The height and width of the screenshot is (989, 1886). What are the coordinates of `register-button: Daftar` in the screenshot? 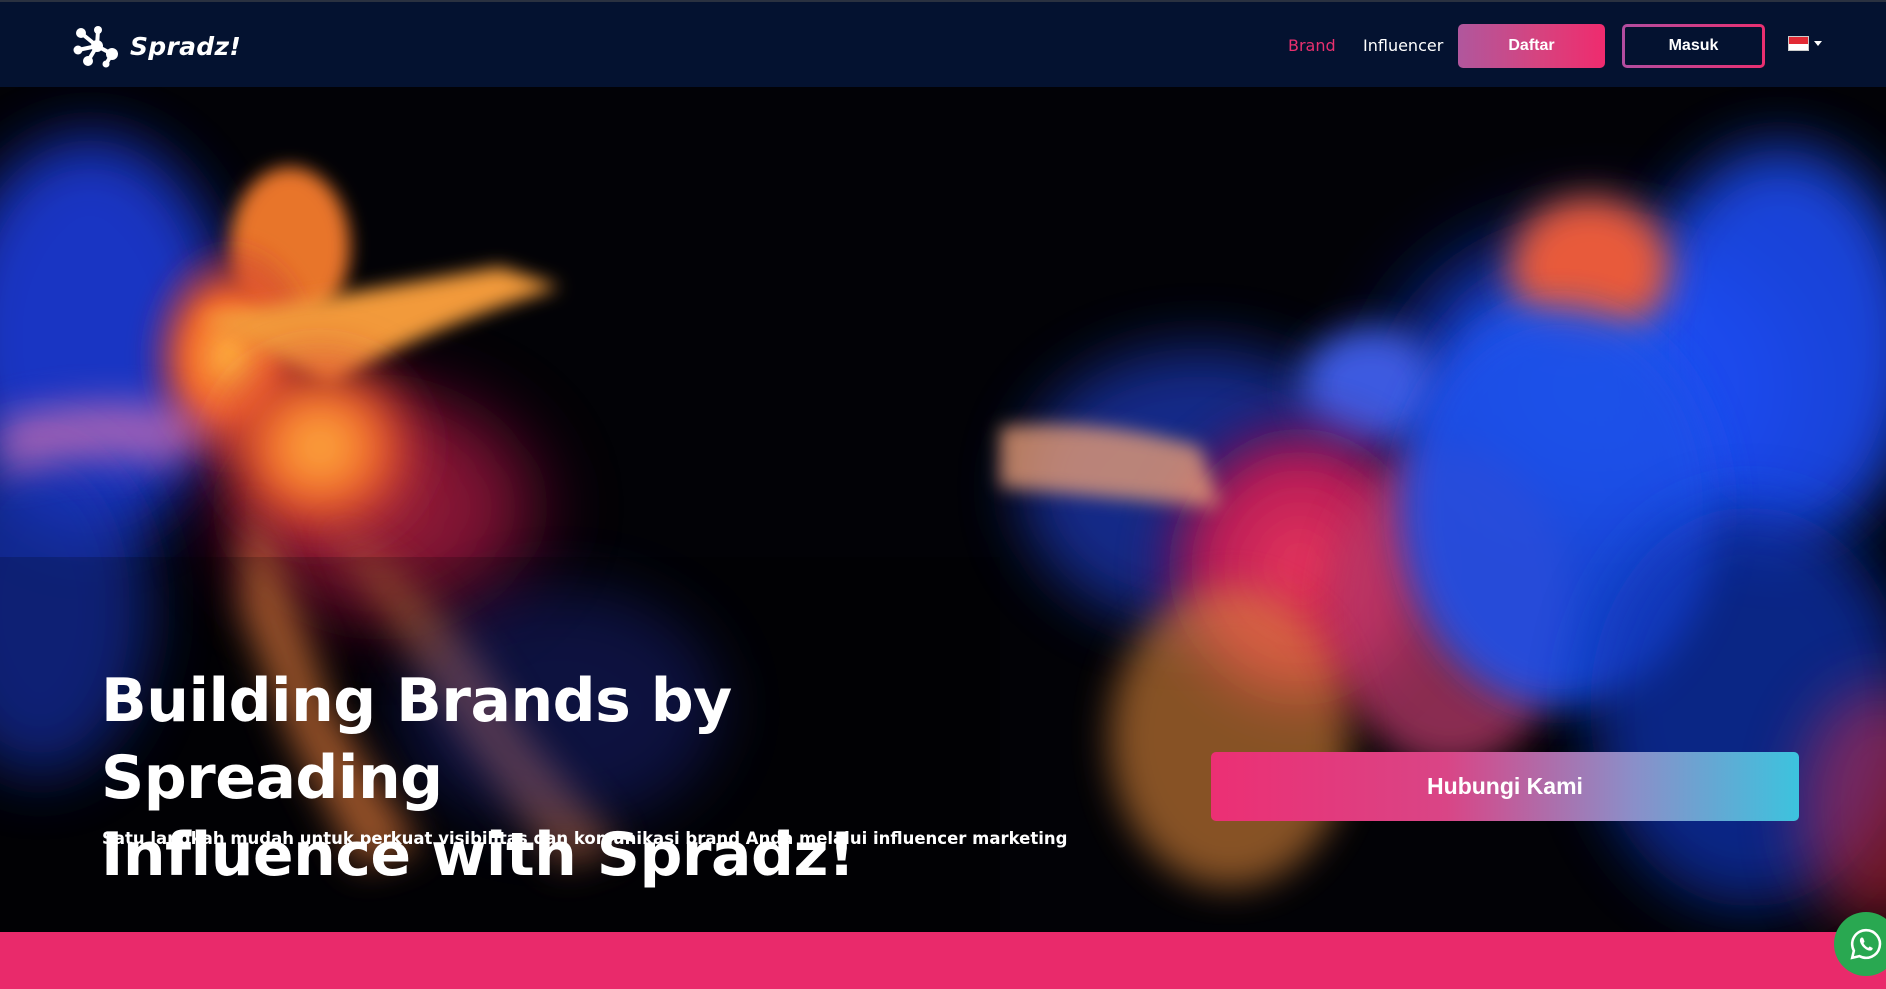 It's located at (1531, 46).